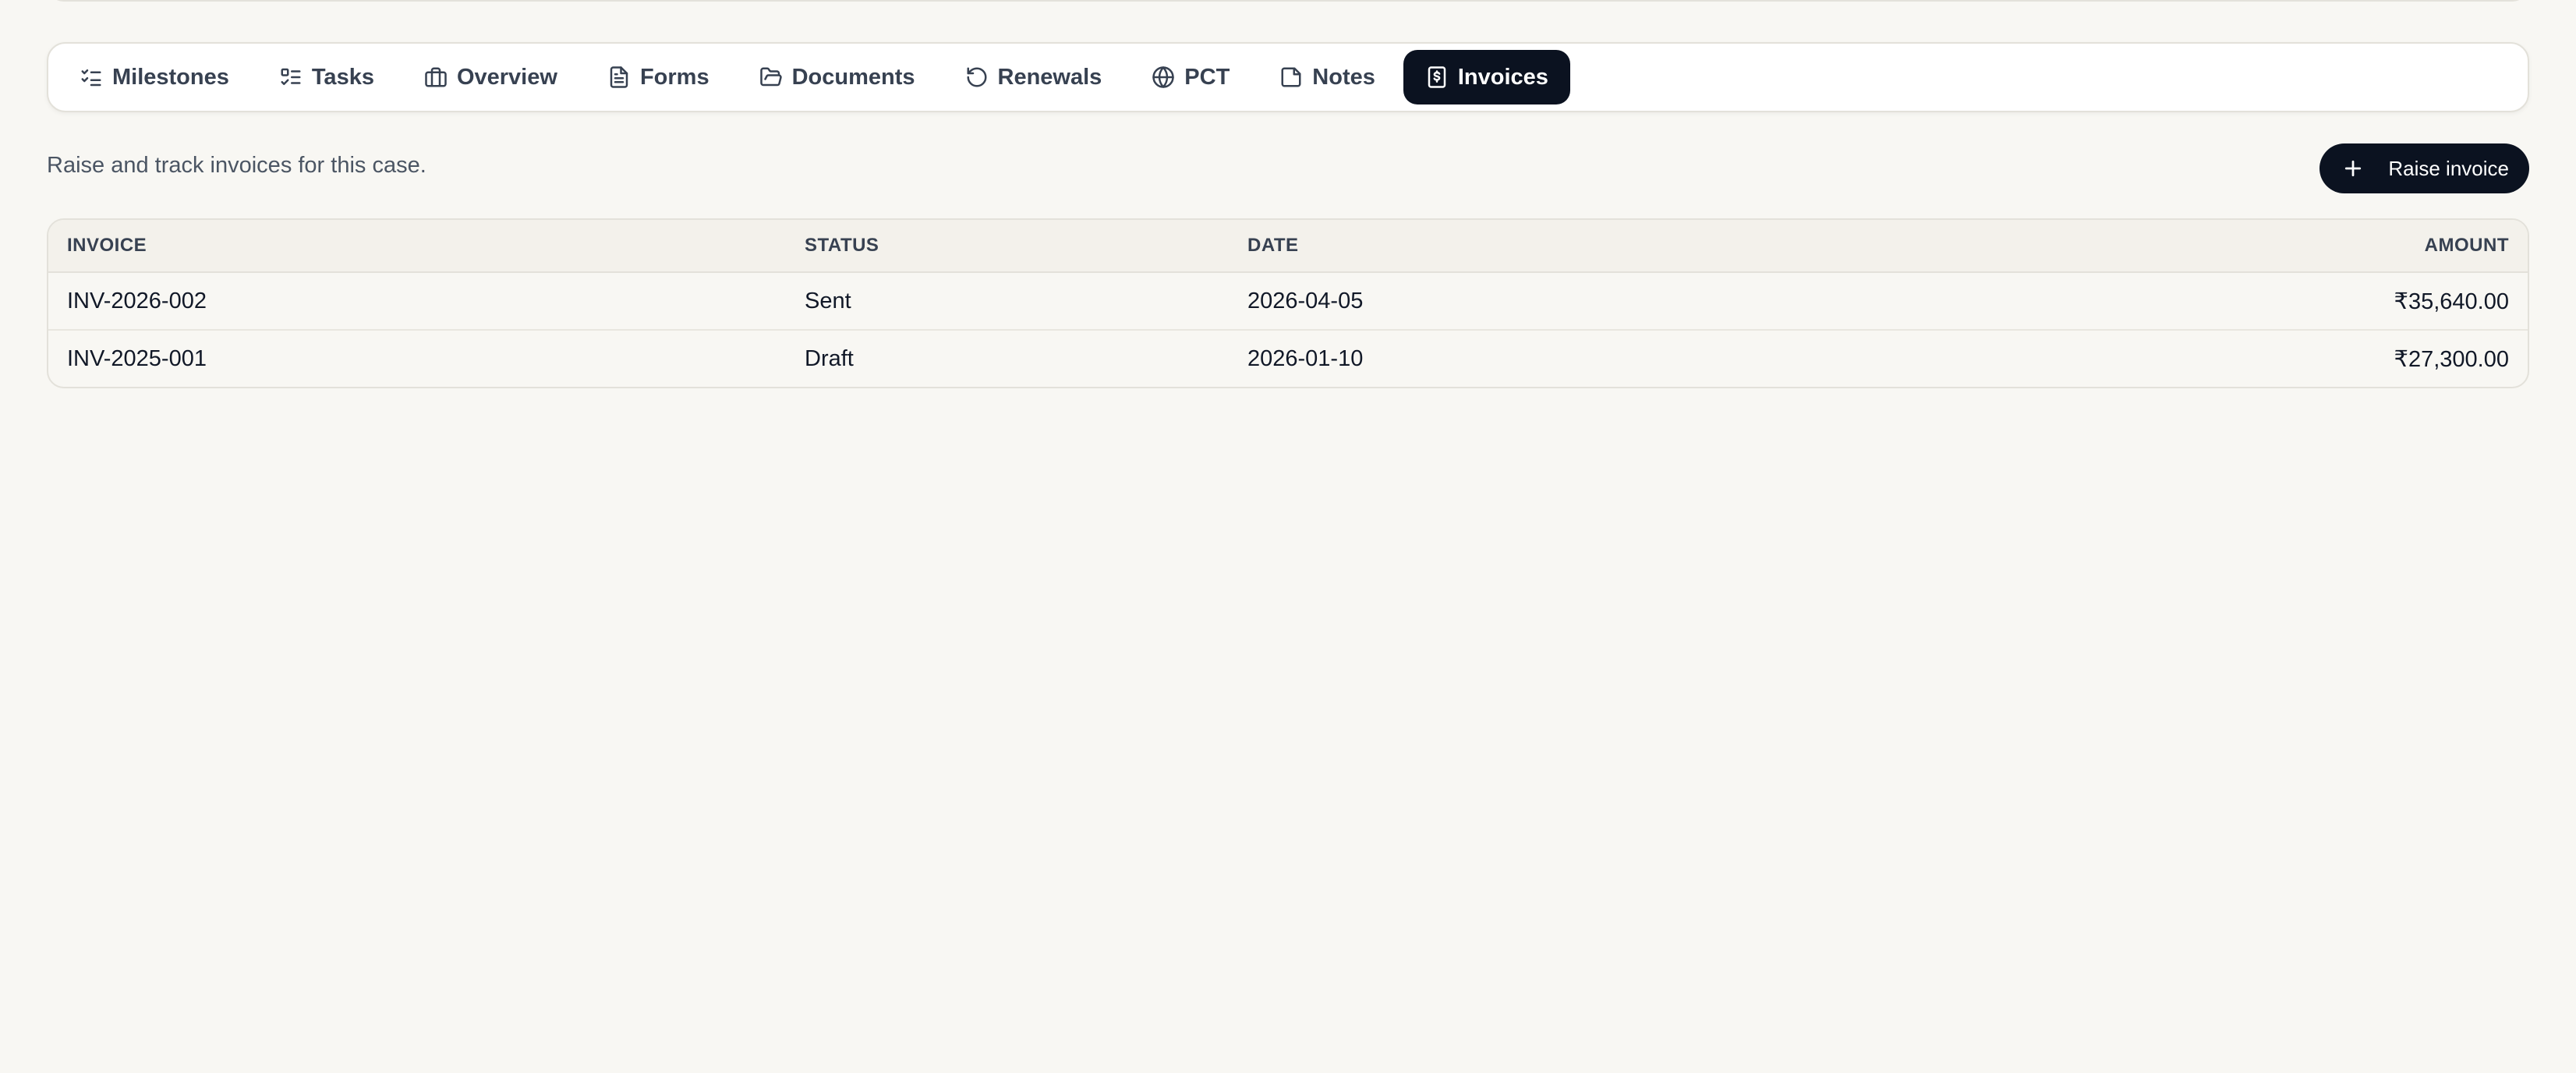 The width and height of the screenshot is (2576, 1073). What do you see at coordinates (436, 77) in the screenshot?
I see `briefcase-icon` at bounding box center [436, 77].